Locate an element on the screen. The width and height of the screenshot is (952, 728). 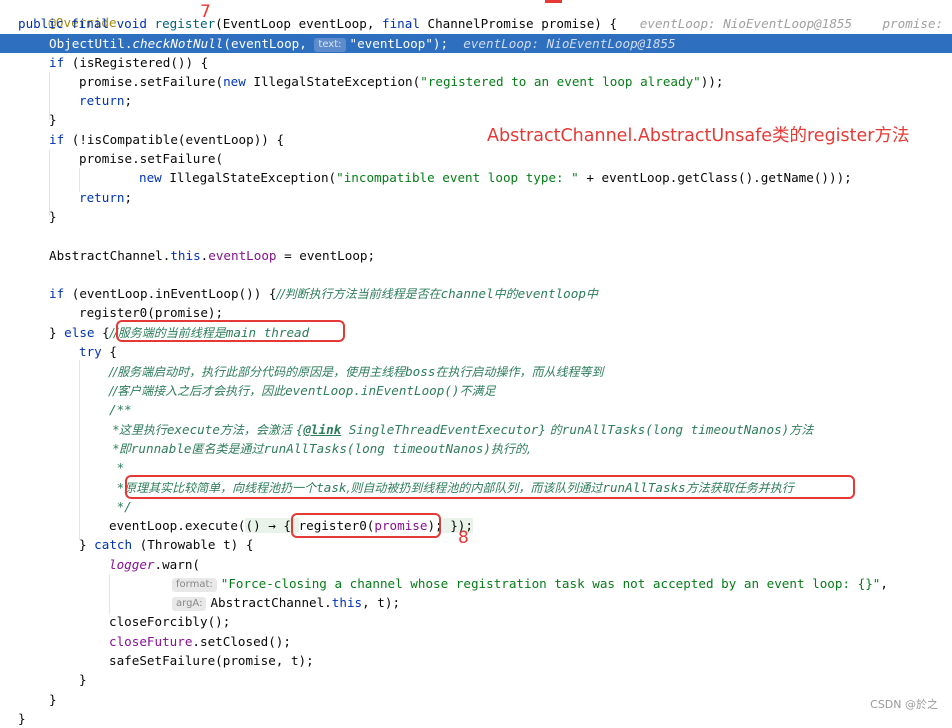
doc-comment: SingleThreadEventExecutor} is located at coordinates (443, 429).